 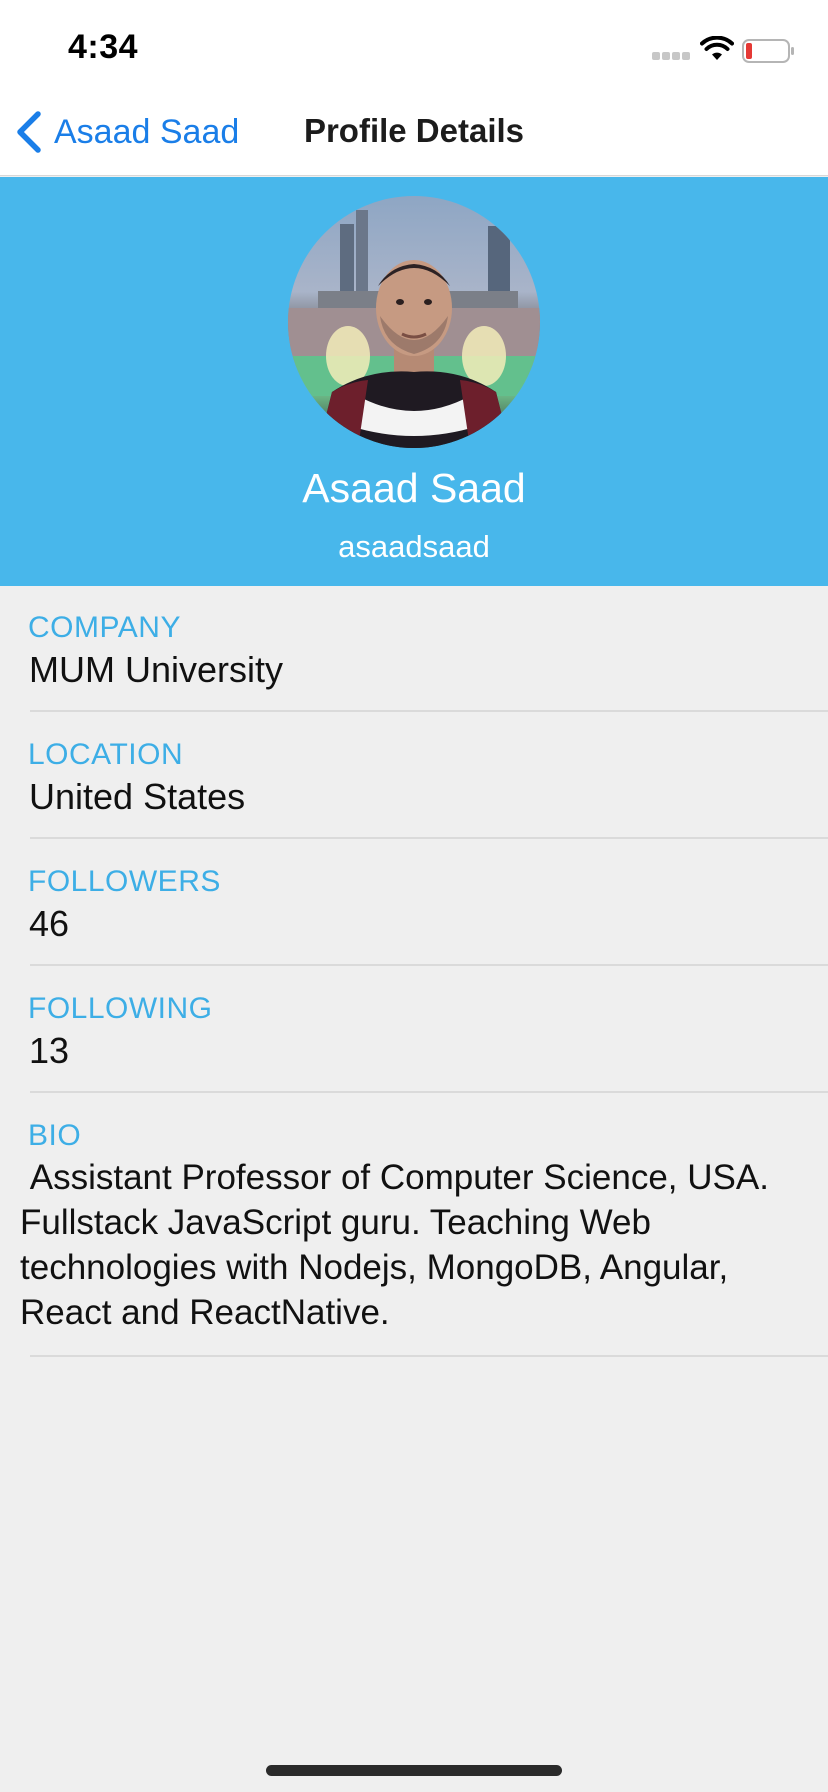 What do you see at coordinates (124, 881) in the screenshot?
I see `followers-label: FOLLOWERS` at bounding box center [124, 881].